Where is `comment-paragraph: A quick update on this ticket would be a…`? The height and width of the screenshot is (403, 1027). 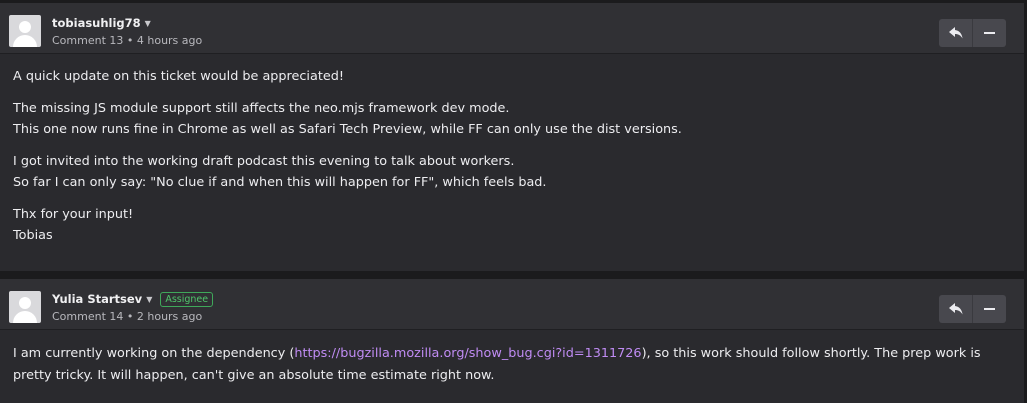 comment-paragraph: A quick update on this ticket would be a… is located at coordinates (514, 77).